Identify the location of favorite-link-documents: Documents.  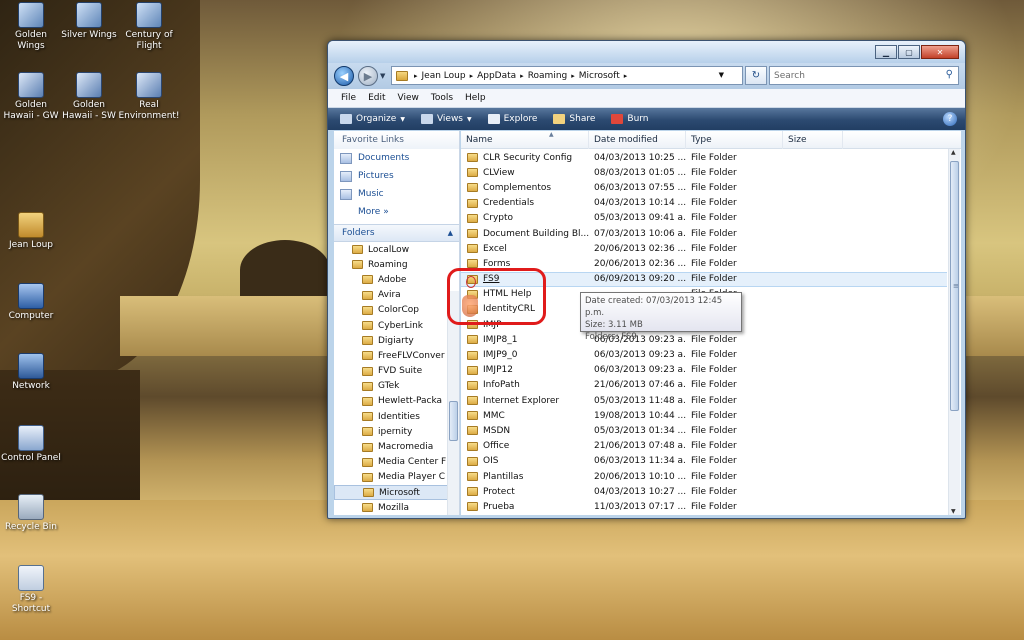
(396, 158).